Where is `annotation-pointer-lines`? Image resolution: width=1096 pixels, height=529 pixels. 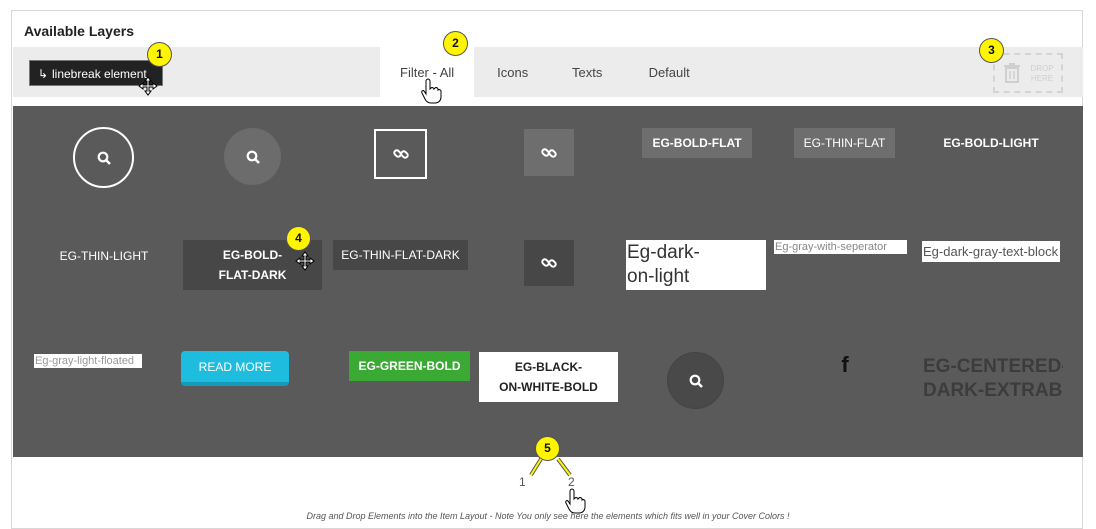 annotation-pointer-lines is located at coordinates (550, 467).